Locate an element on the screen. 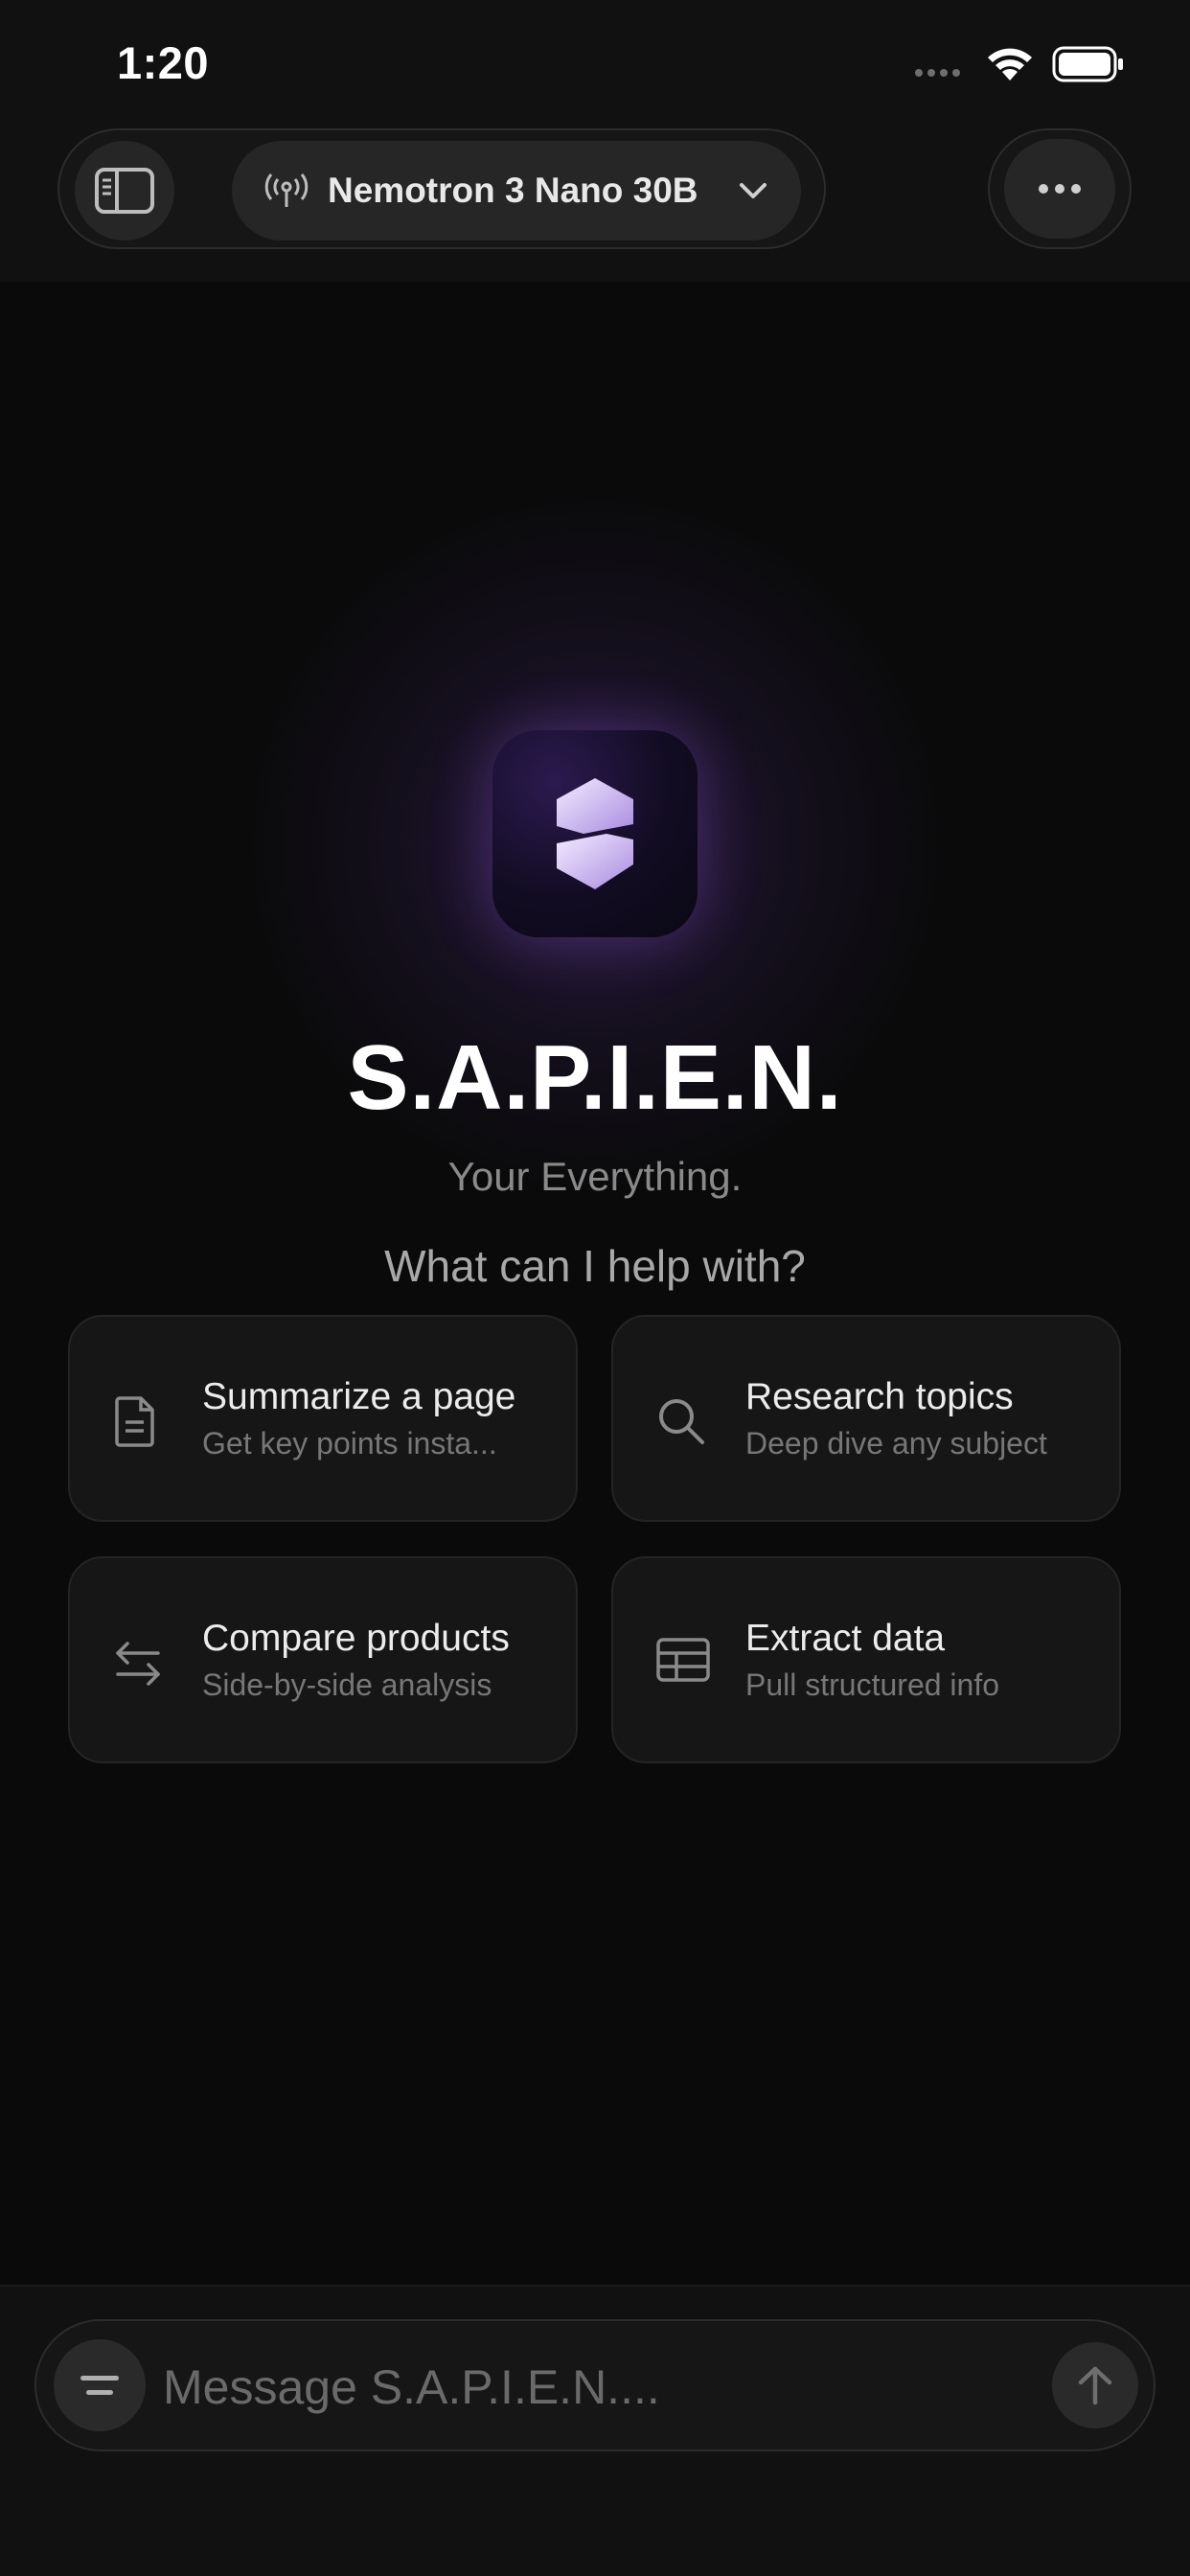 This screenshot has width=1190, height=2576. card-title: Compare products is located at coordinates (356, 1638).